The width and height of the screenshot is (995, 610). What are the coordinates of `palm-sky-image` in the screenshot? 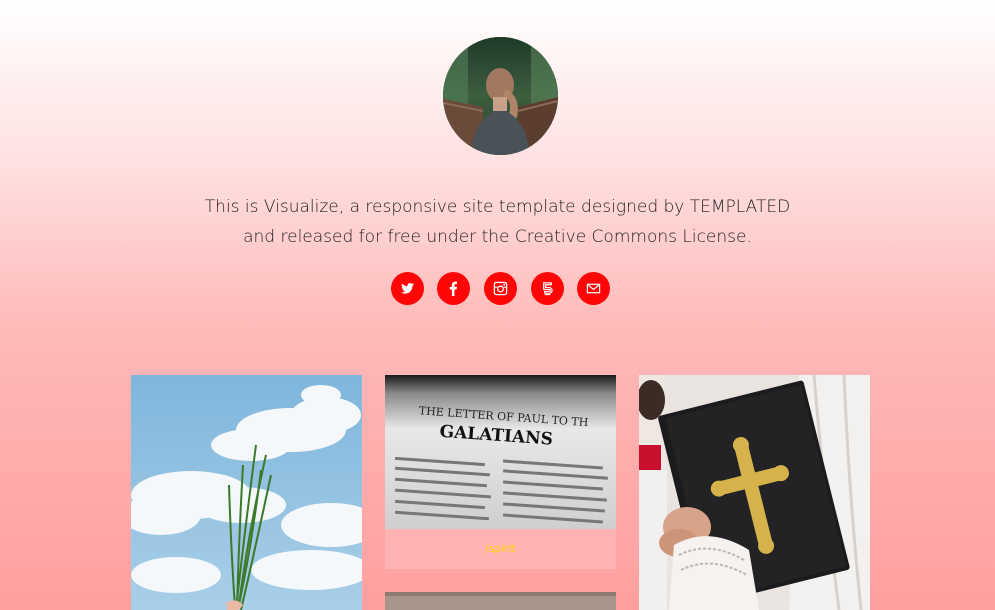 It's located at (246, 492).